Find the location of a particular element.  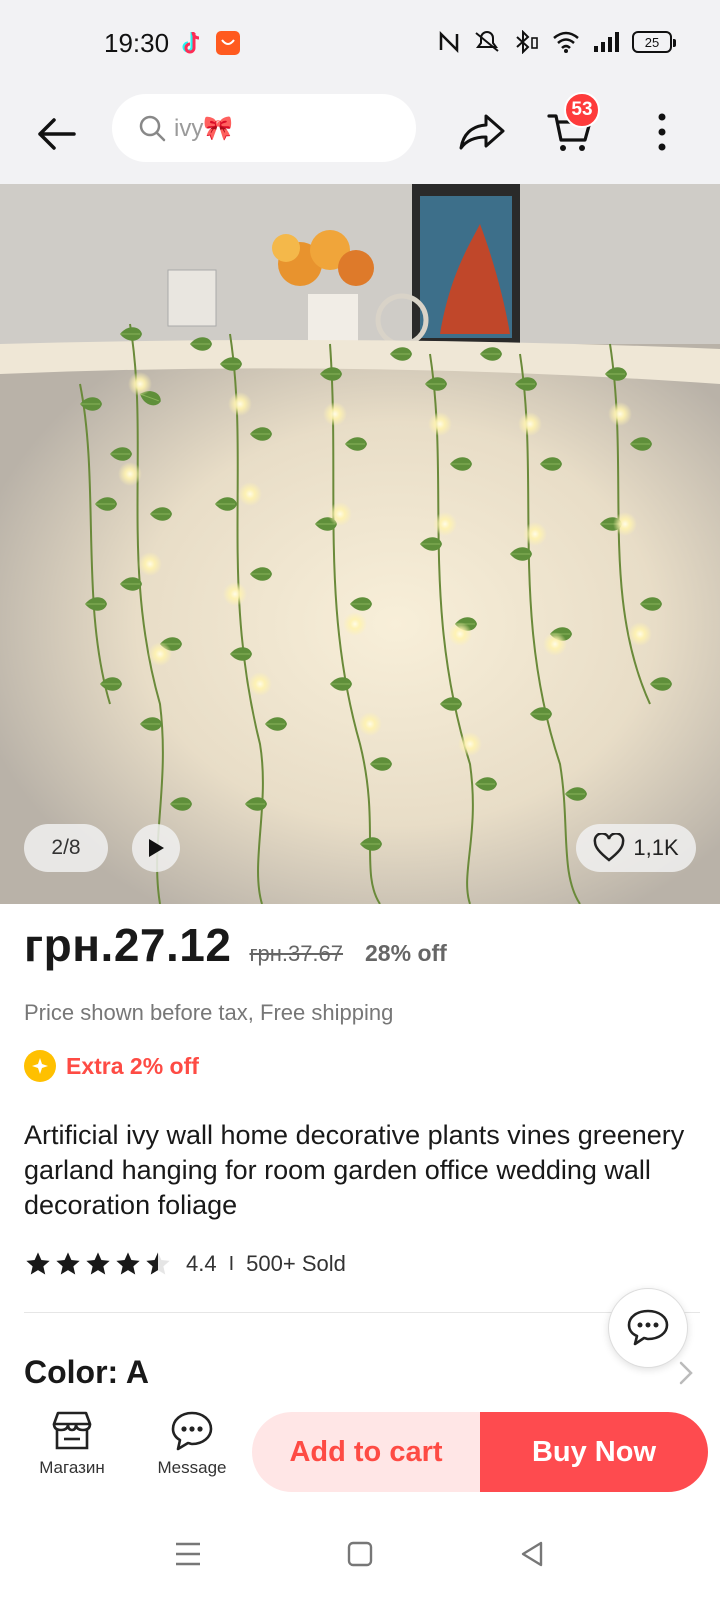

status-right-icons: 25 is located at coordinates (557, 42).